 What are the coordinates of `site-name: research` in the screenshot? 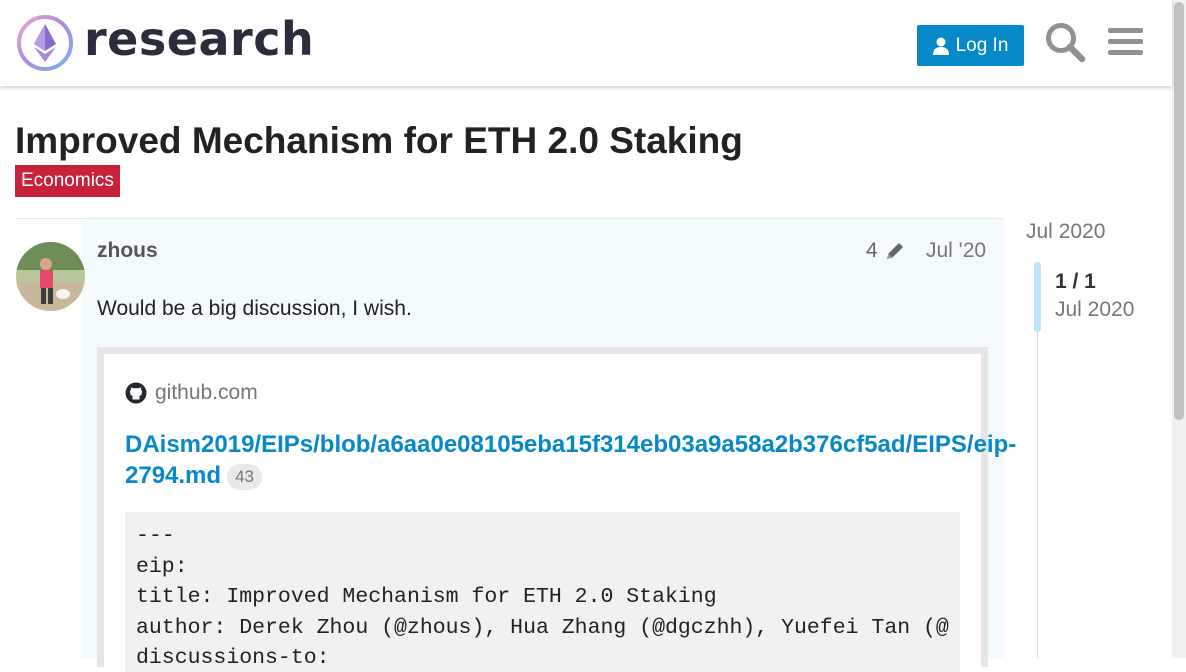 It's located at (199, 39).